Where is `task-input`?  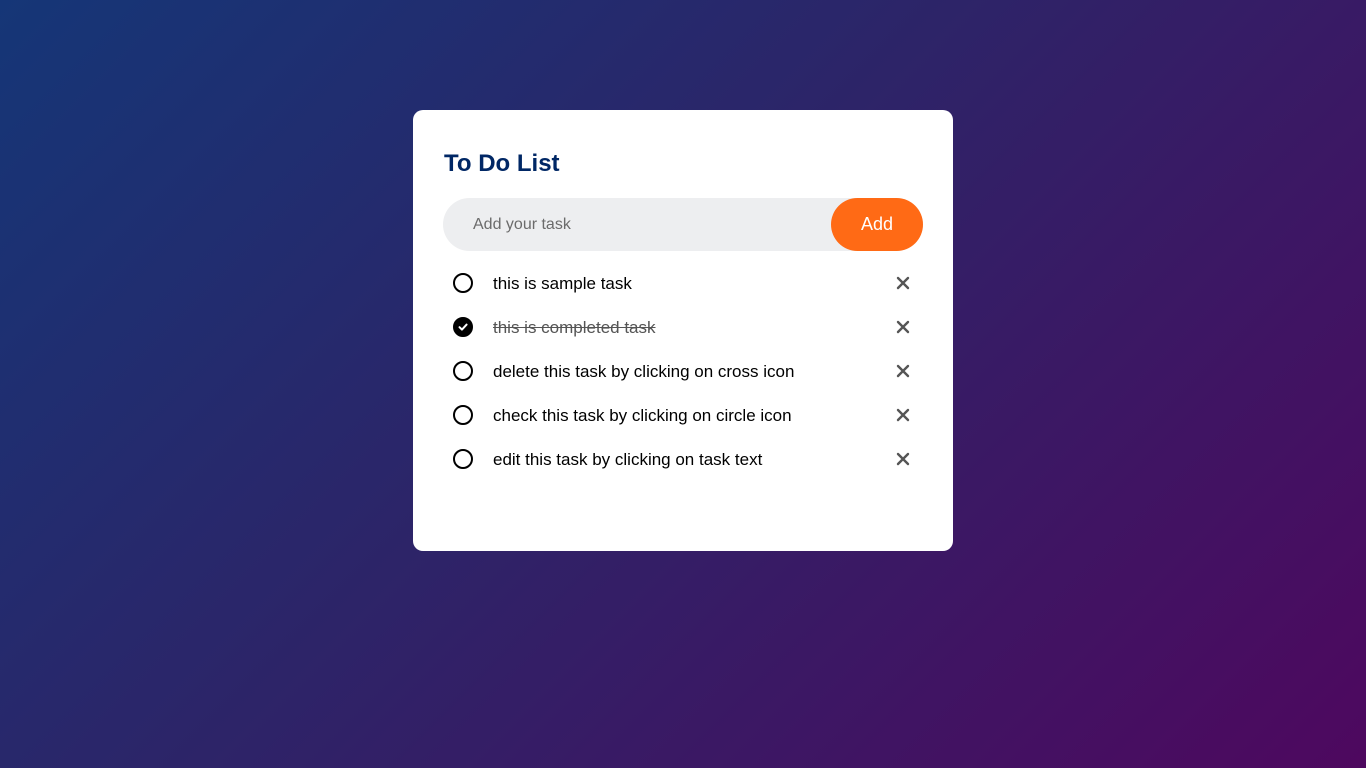
task-input is located at coordinates (637, 224).